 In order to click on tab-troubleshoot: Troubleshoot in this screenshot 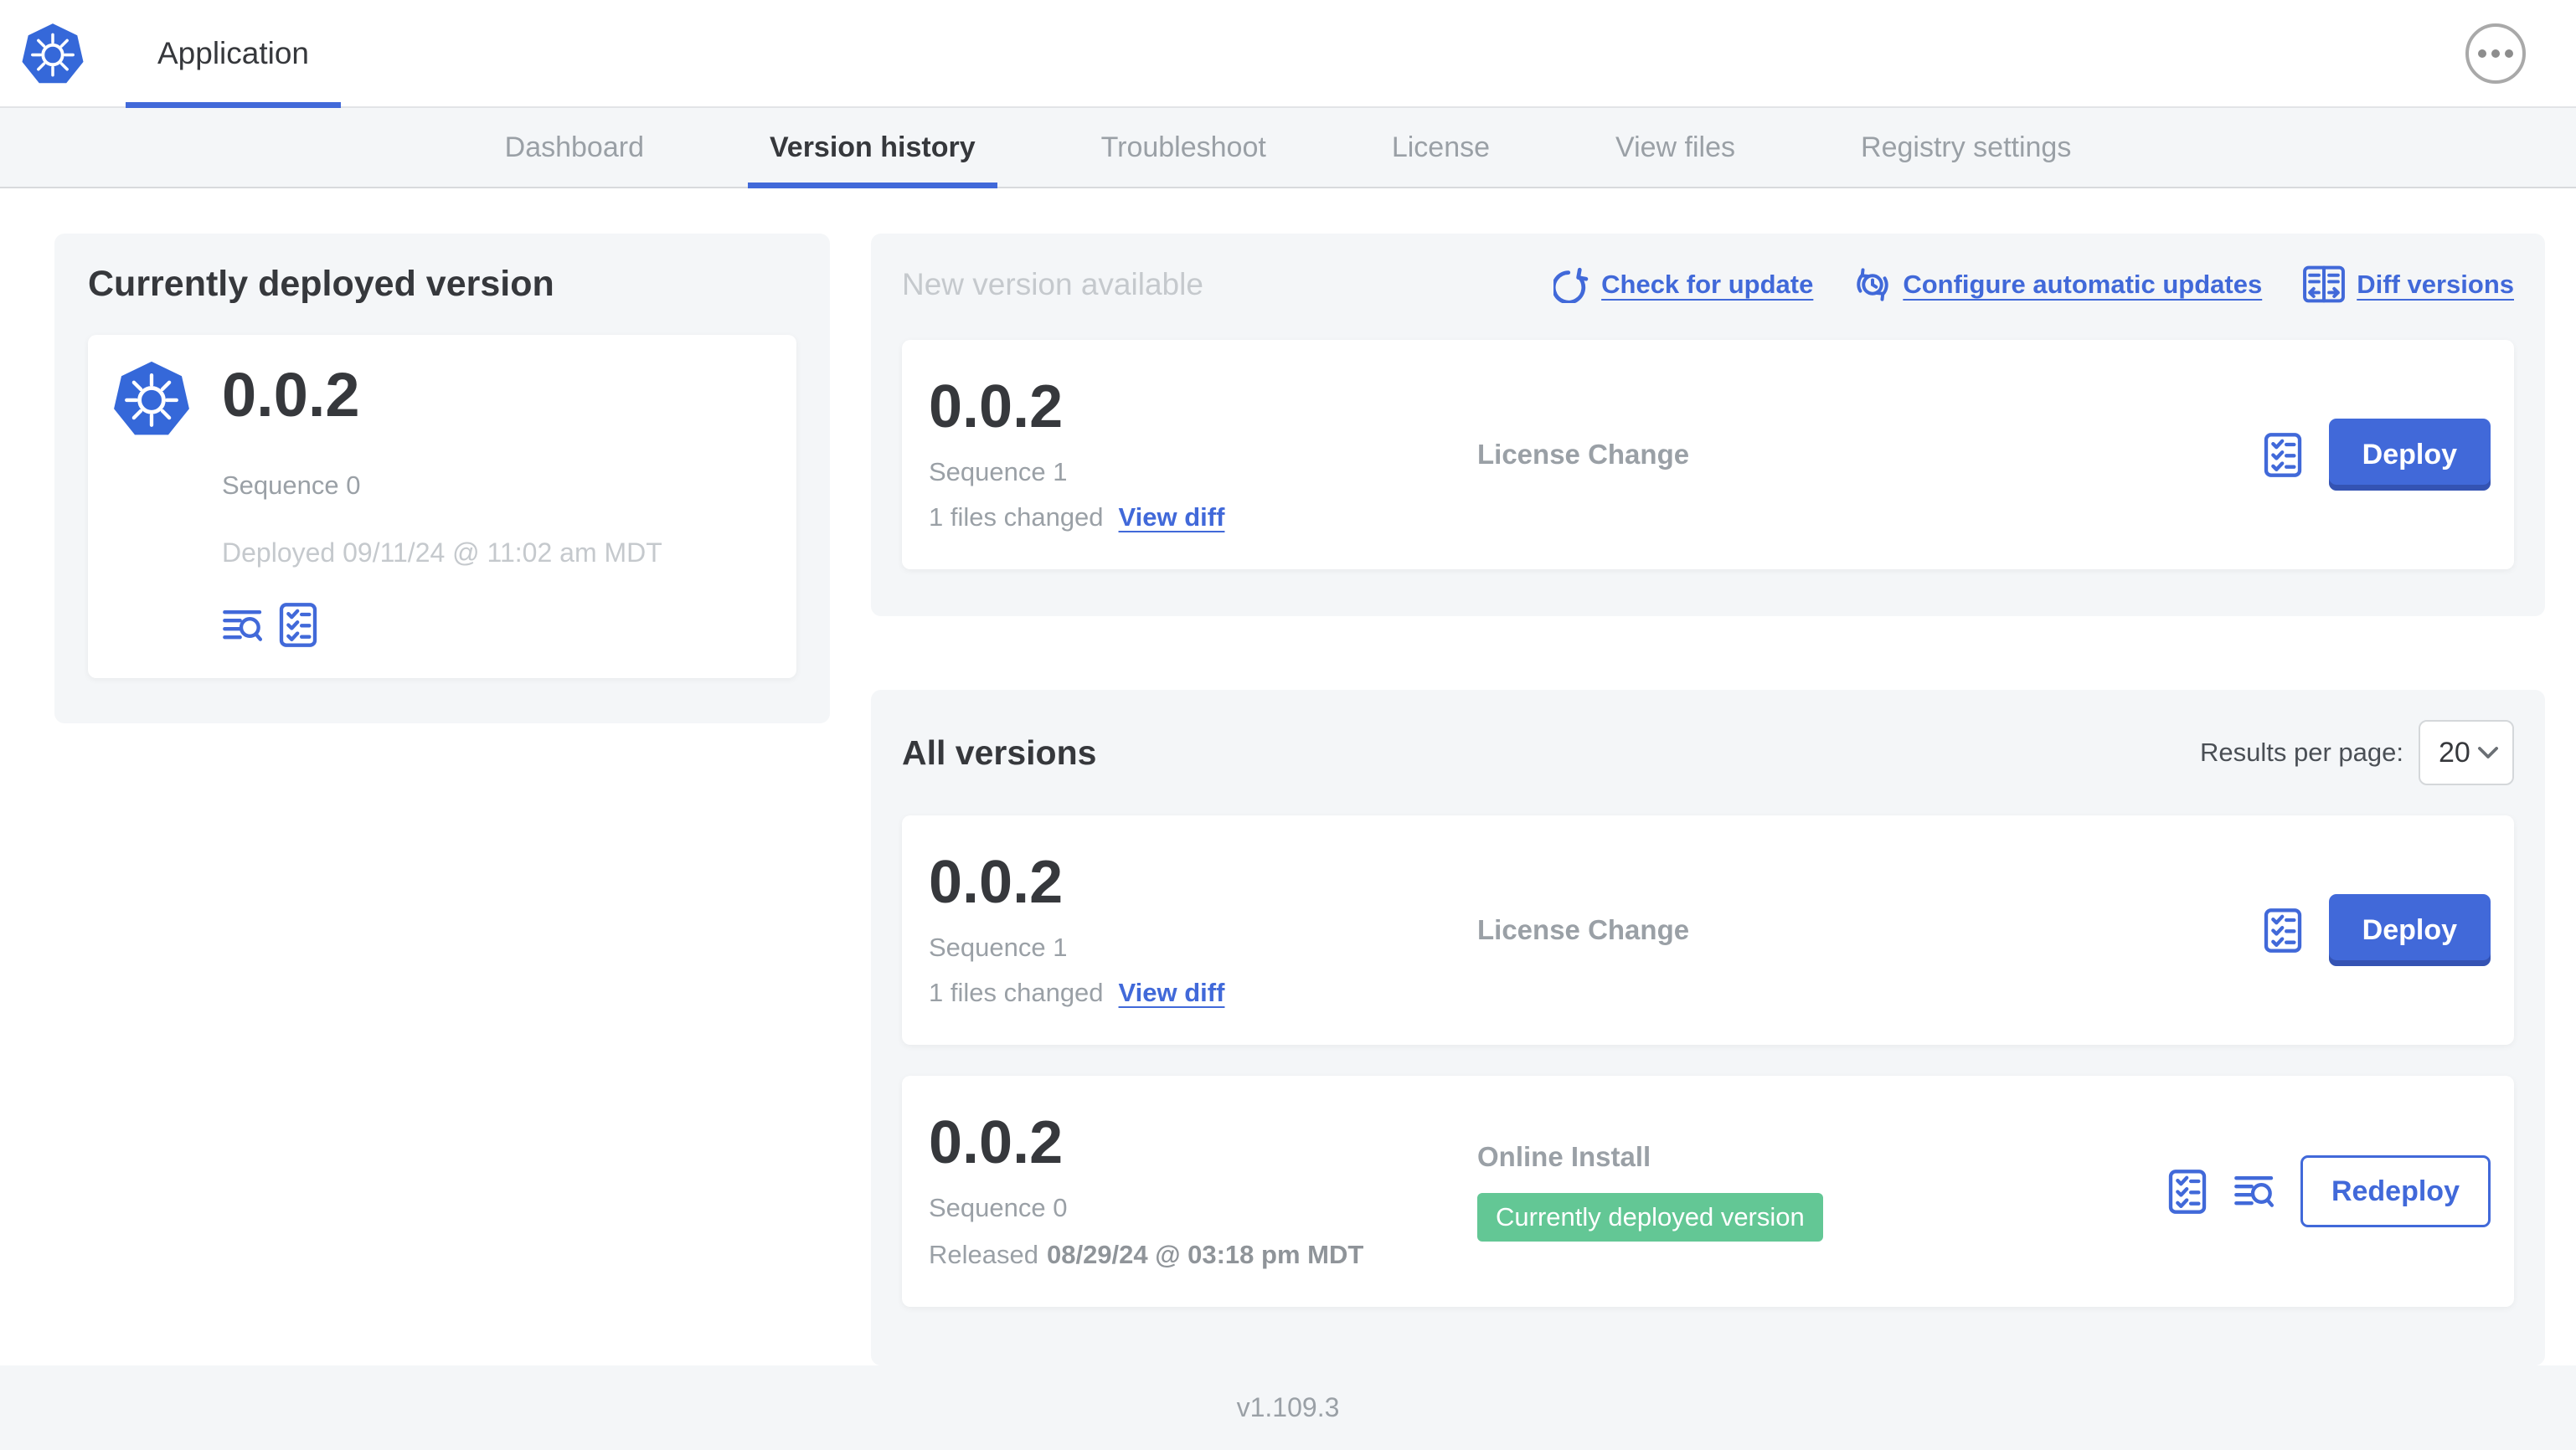, I will do `click(1183, 147)`.